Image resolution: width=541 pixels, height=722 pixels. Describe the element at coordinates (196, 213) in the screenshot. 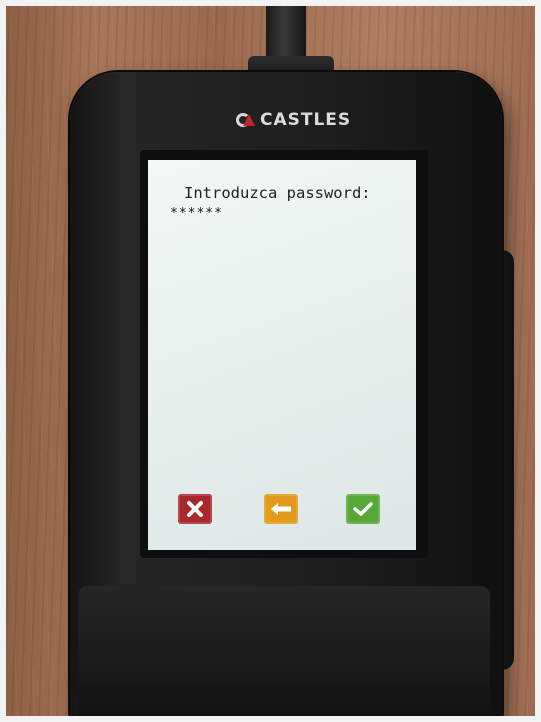

I see `password-field: ******` at that location.